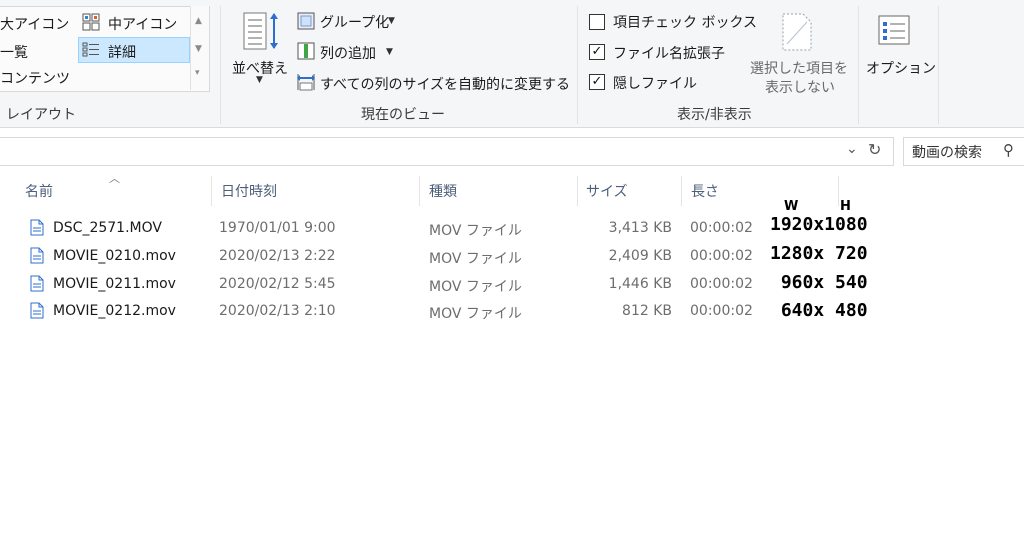  What do you see at coordinates (107, 228) in the screenshot?
I see `file-name: DSC_2571.MOV` at bounding box center [107, 228].